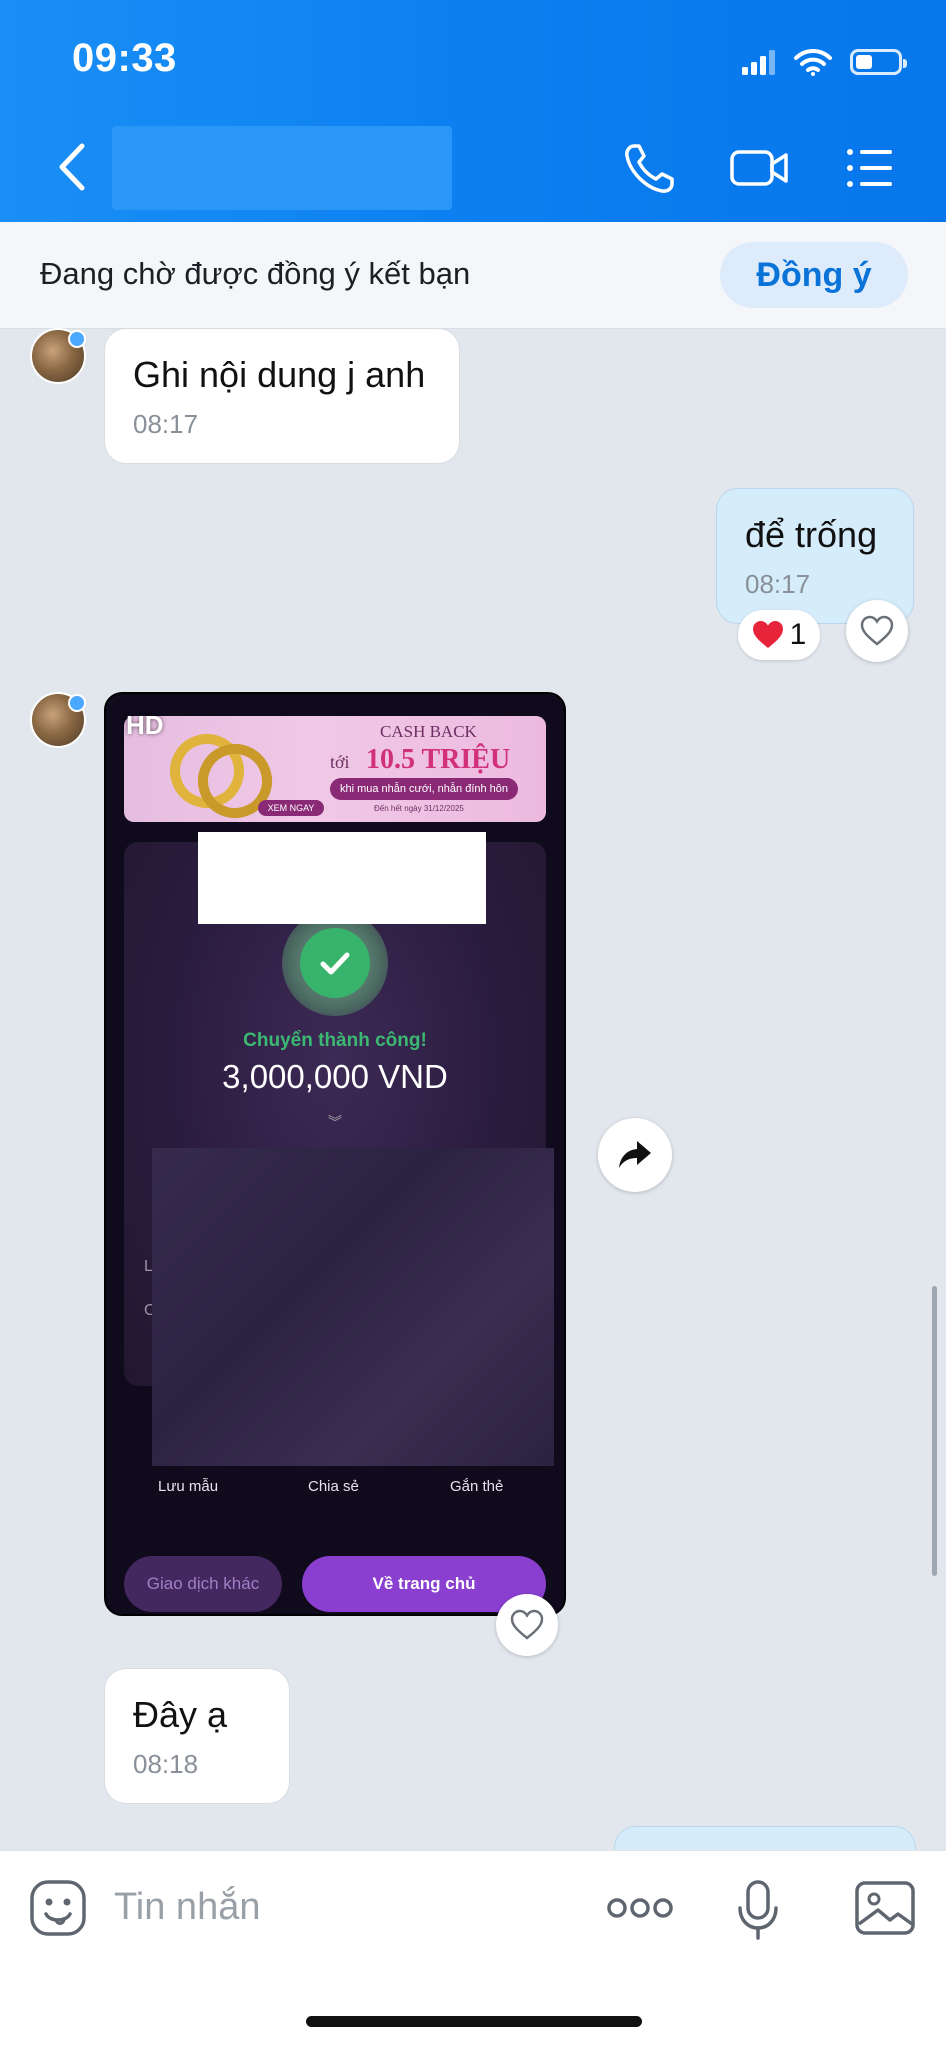  What do you see at coordinates (758, 62) in the screenshot?
I see `signal-icon` at bounding box center [758, 62].